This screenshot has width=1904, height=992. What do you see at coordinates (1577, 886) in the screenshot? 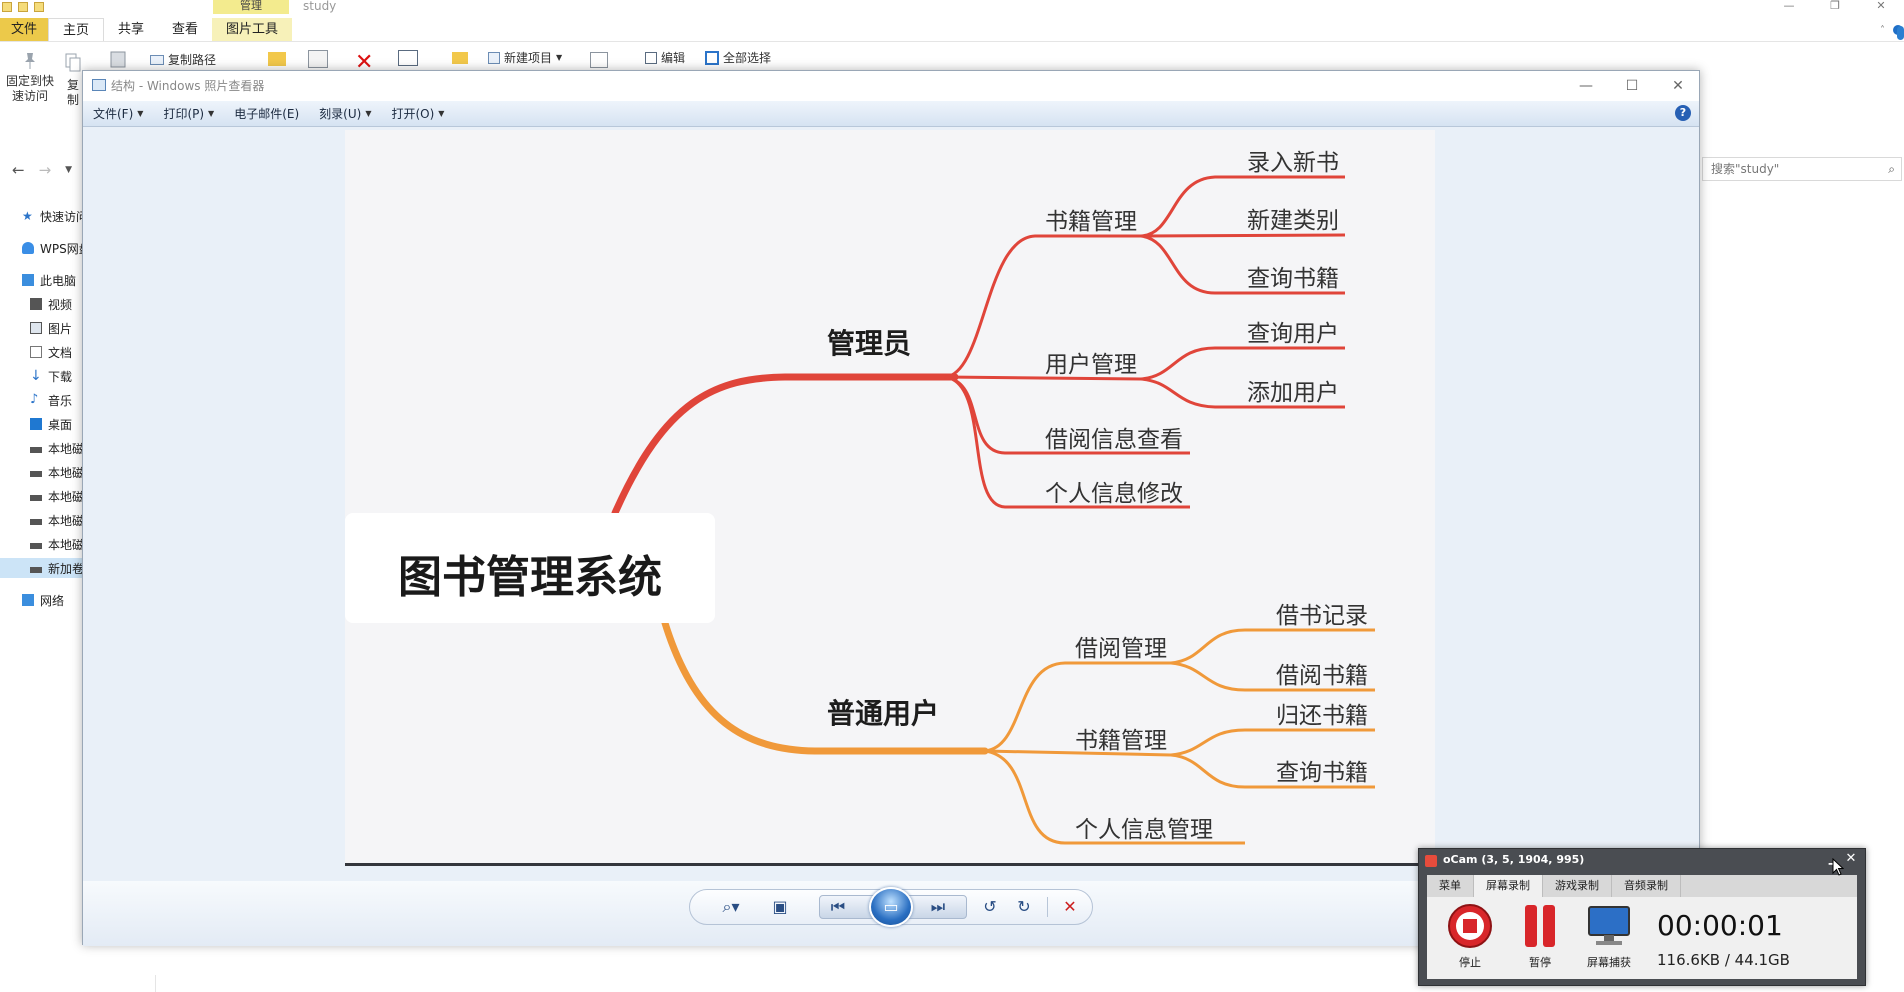
I see `ocam-tab-game-record: 游戏录制` at bounding box center [1577, 886].